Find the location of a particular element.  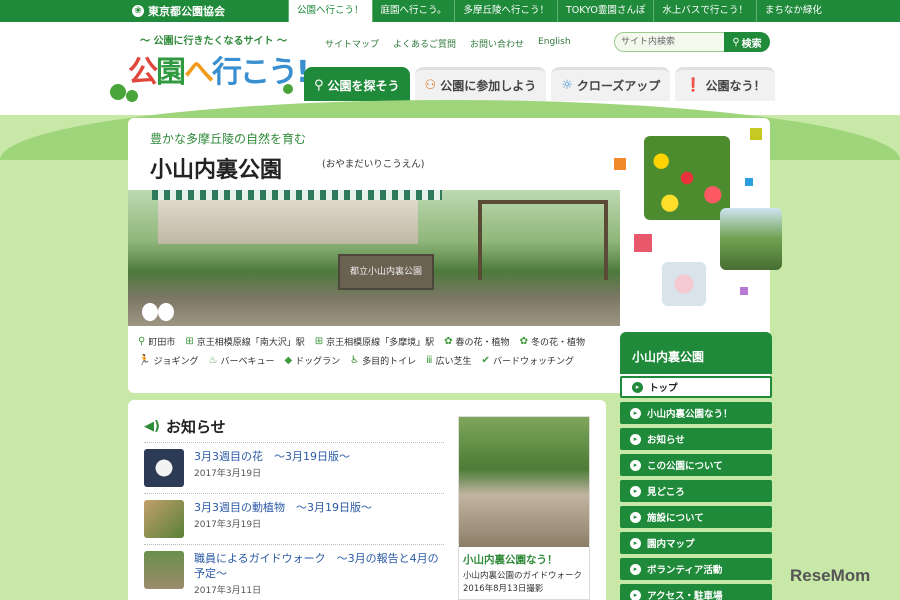

main-tabs: ⚲ 公園を探そう ⚇ 公園に参加しよう ☼ クローズアップ ❗ 公園なう！ is located at coordinates (540, 84).